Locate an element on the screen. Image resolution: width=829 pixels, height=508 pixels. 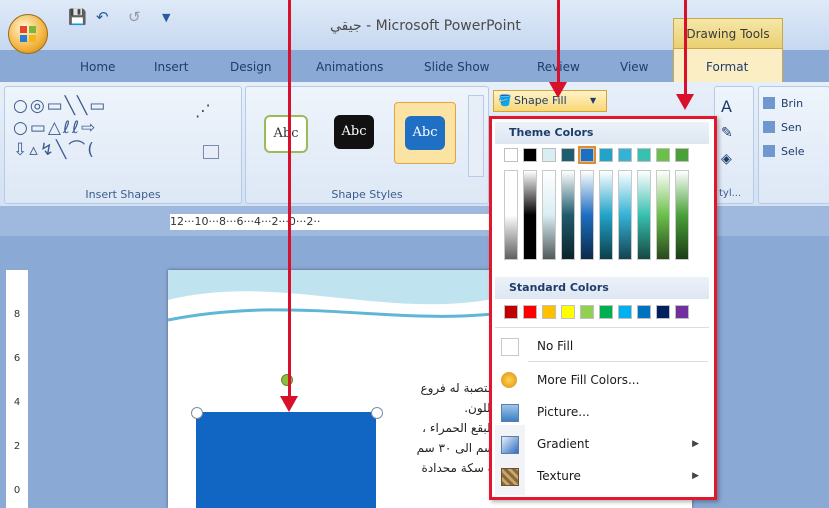
menu-item-no-fill: No Fill is located at coordinates (602, 346).